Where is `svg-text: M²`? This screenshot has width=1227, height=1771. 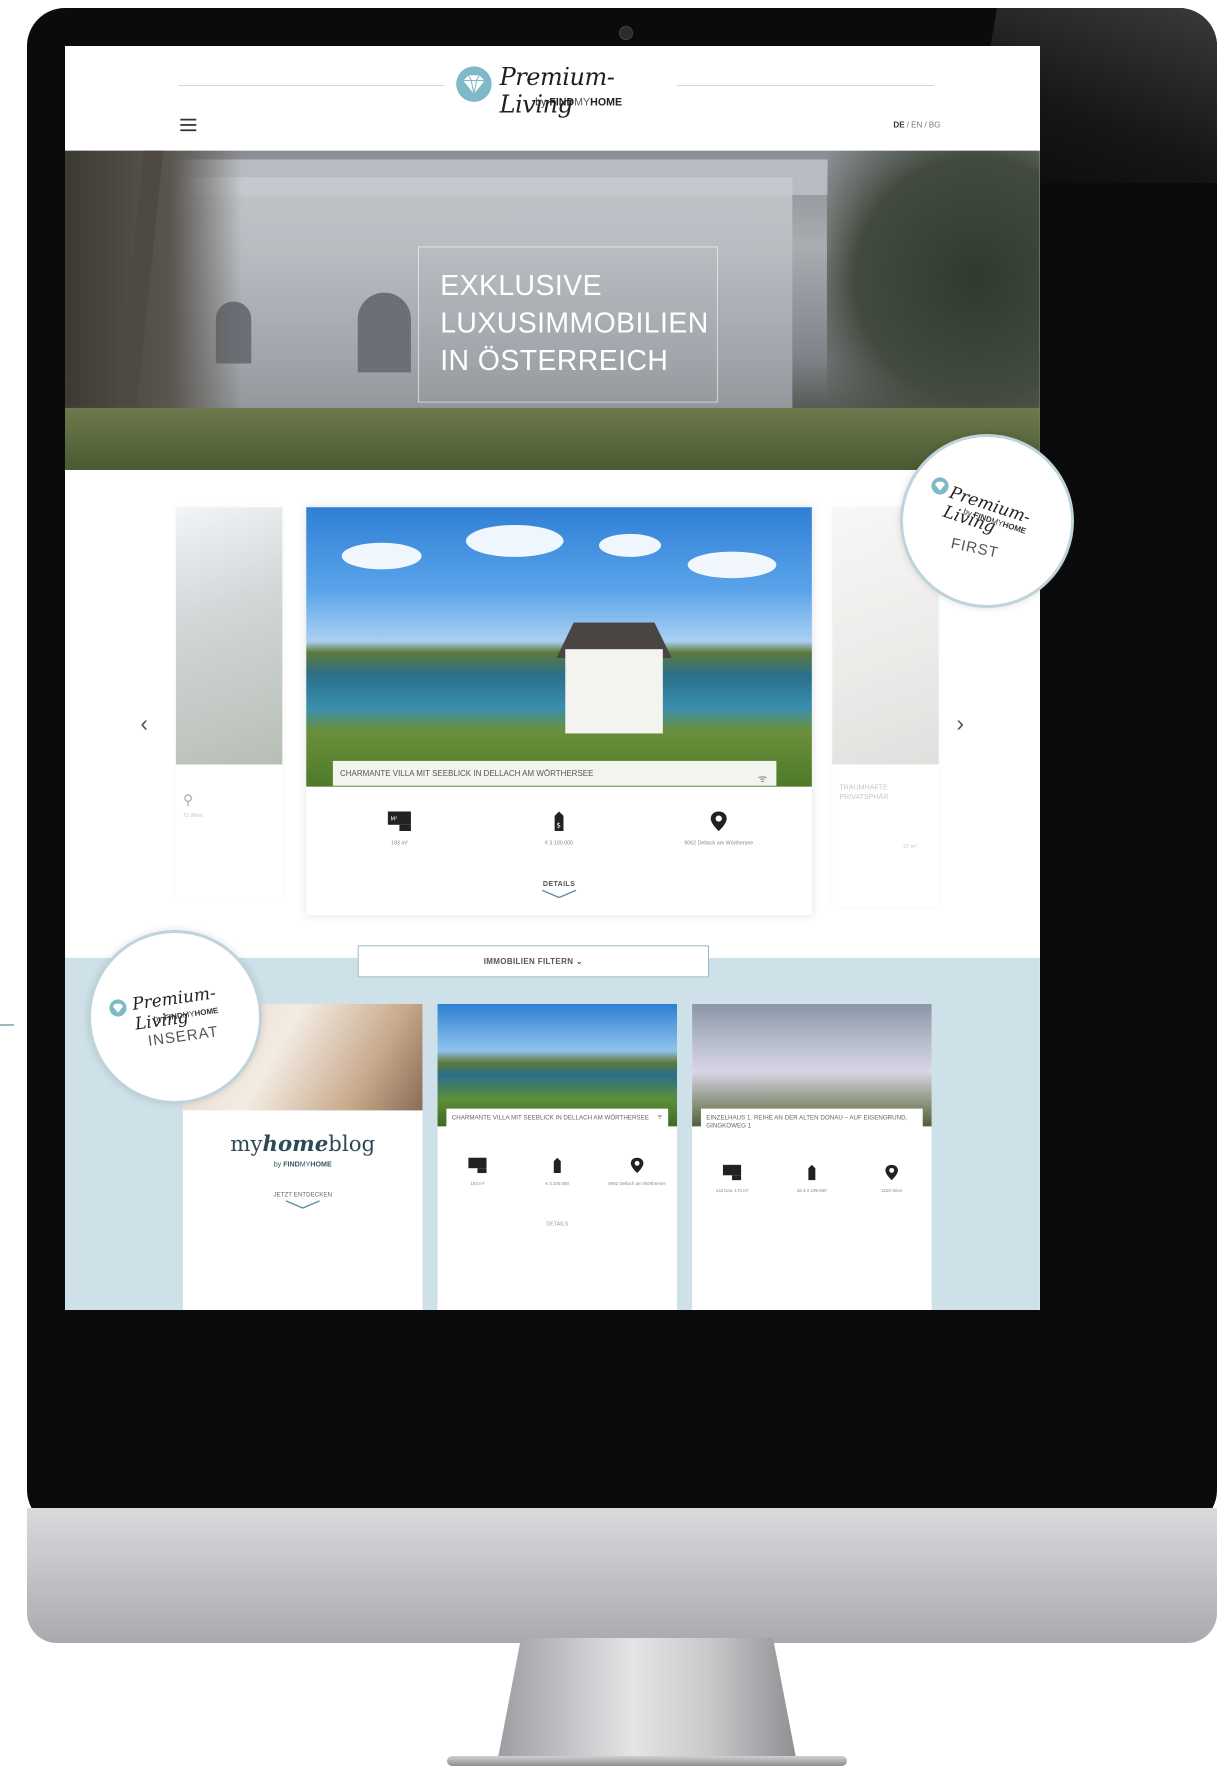
svg-text: M² is located at coordinates (394, 818).